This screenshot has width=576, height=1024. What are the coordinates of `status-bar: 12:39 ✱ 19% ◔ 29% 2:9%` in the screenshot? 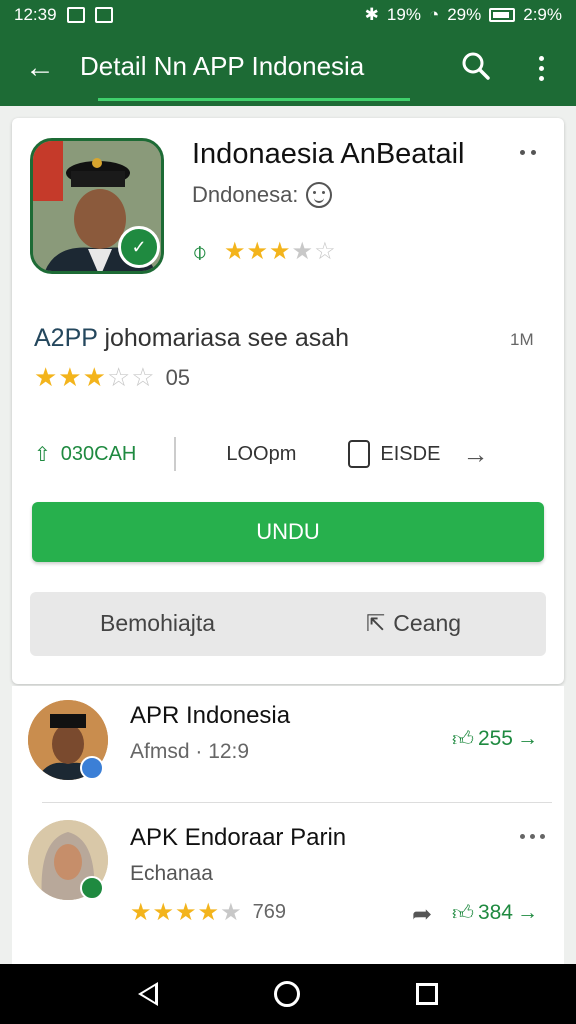 It's located at (288, 15).